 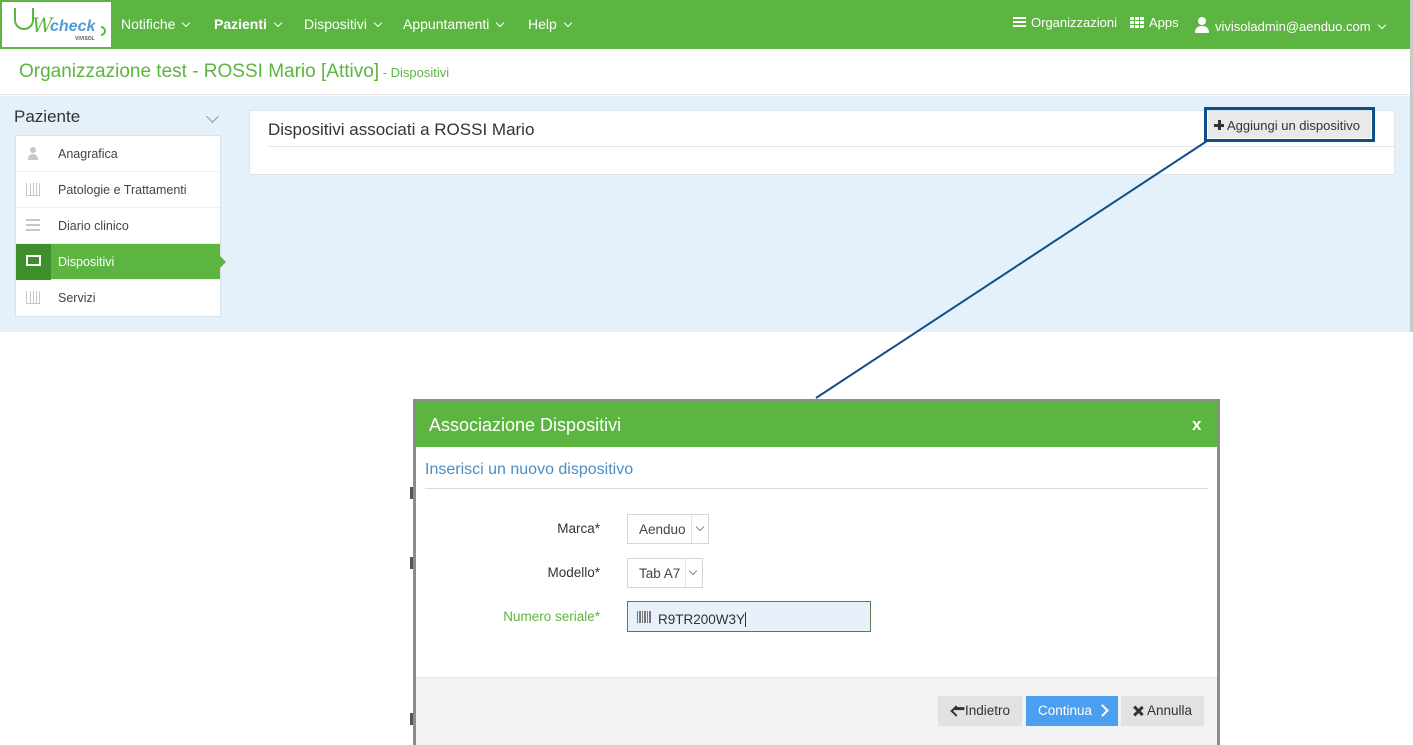 I want to click on model-label: Modello*, so click(x=573, y=572).